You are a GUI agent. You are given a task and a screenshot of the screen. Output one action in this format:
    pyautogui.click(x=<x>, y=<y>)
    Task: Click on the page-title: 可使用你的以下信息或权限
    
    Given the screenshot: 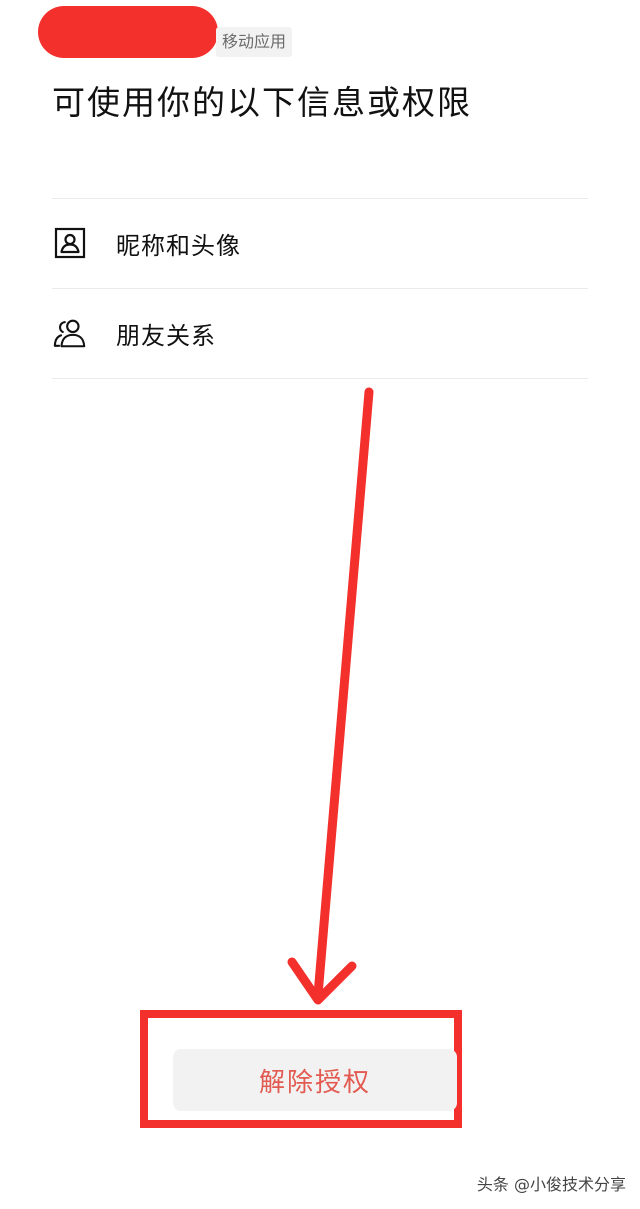 What is the action you would take?
    pyautogui.click(x=262, y=102)
    